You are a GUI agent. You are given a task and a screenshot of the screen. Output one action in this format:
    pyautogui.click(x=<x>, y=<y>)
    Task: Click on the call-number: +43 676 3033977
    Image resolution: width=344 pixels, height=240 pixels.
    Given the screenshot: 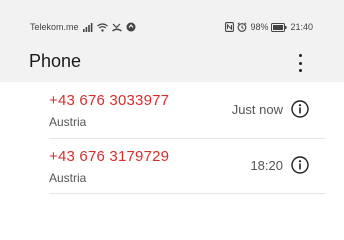 What is the action you would take?
    pyautogui.click(x=109, y=100)
    